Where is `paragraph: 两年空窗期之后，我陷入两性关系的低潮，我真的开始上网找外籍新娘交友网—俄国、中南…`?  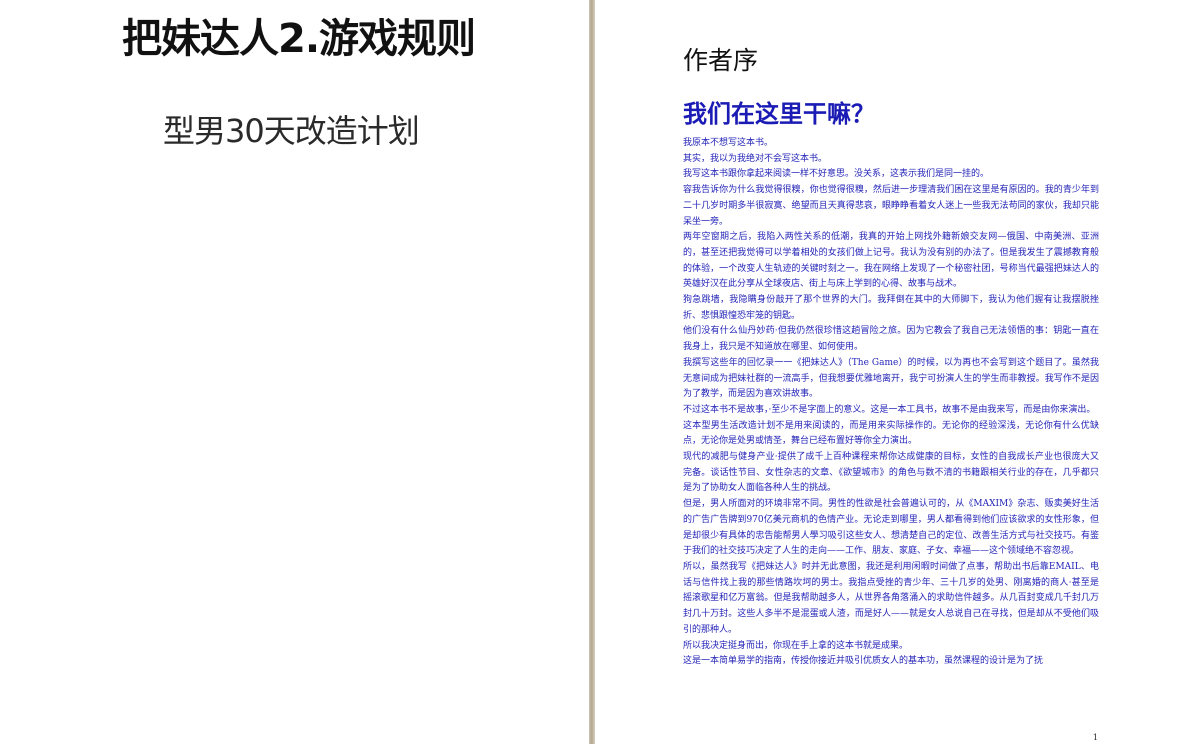 paragraph: 两年空窗期之后，我陷入两性关系的低潮，我真的开始上网找外籍新娘交友网—俄国、中南… is located at coordinates (891, 261).